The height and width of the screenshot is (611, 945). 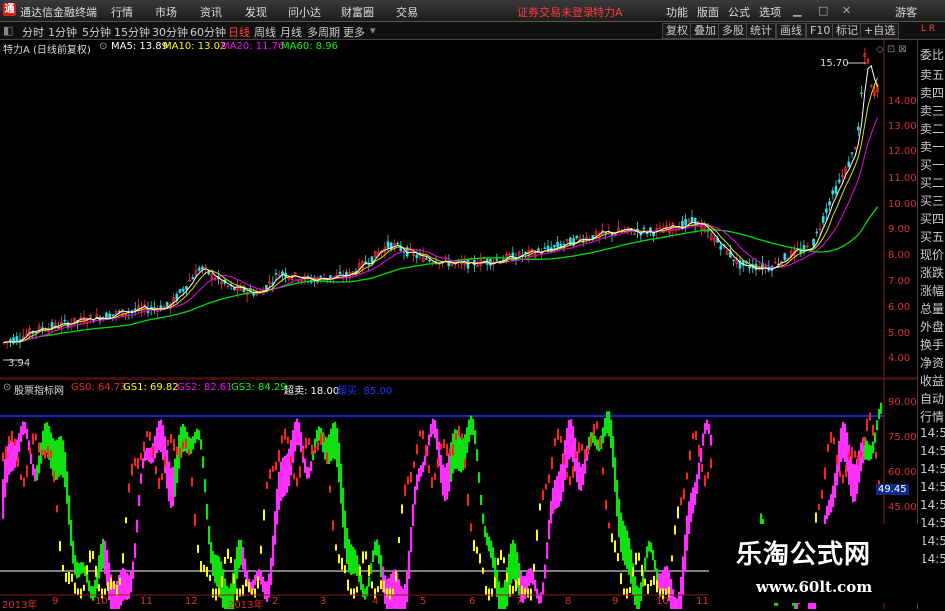 I want to click on guest-label: 游客, so click(x=906, y=12).